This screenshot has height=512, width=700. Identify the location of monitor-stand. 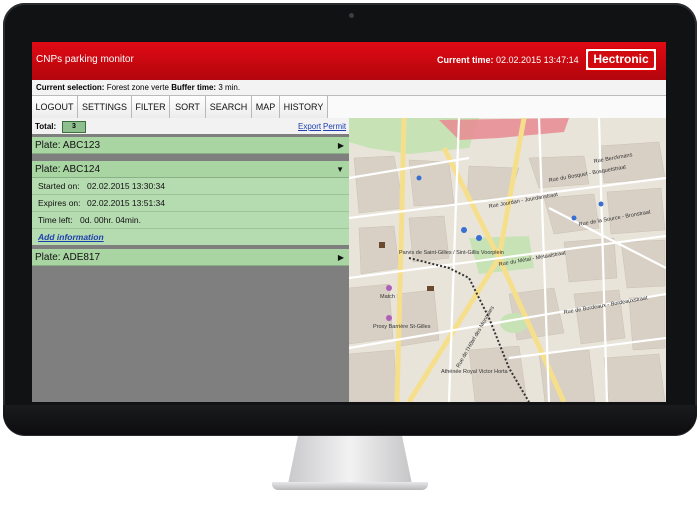
(350, 460).